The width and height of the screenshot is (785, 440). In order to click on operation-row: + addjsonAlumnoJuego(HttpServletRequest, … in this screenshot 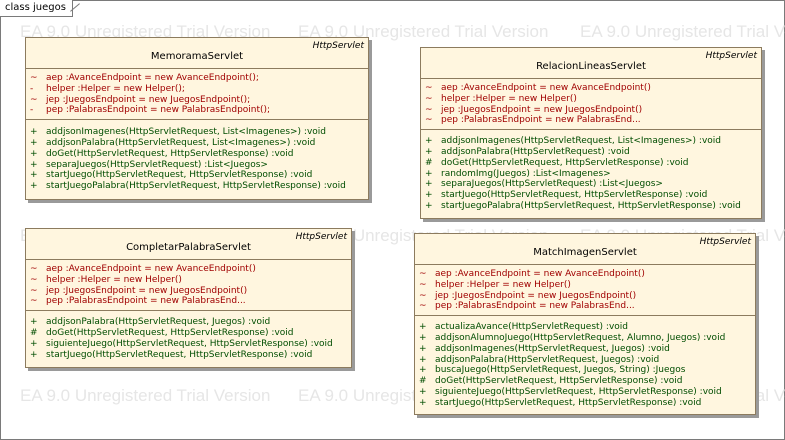, I will do `click(572, 337)`.